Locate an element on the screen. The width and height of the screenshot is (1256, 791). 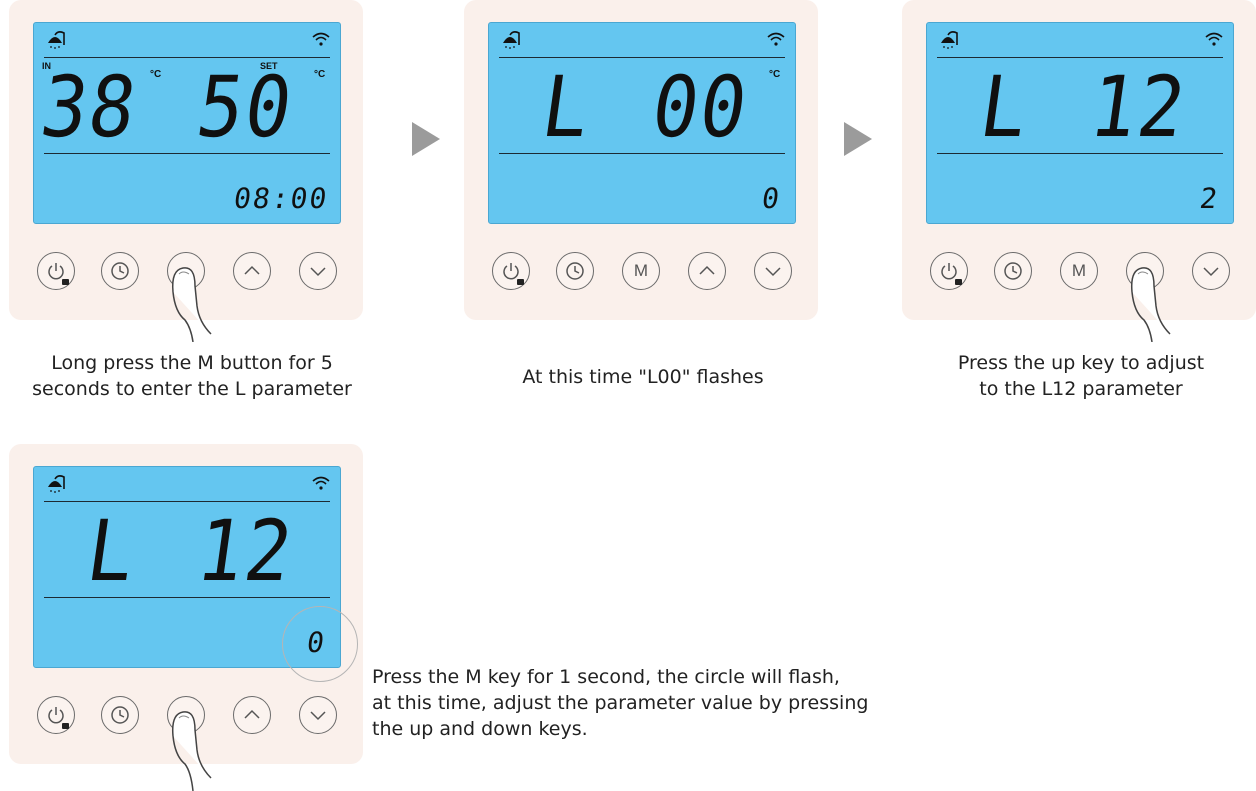
thermostat-panel-3: L 12 2 M is located at coordinates (1079, 171).